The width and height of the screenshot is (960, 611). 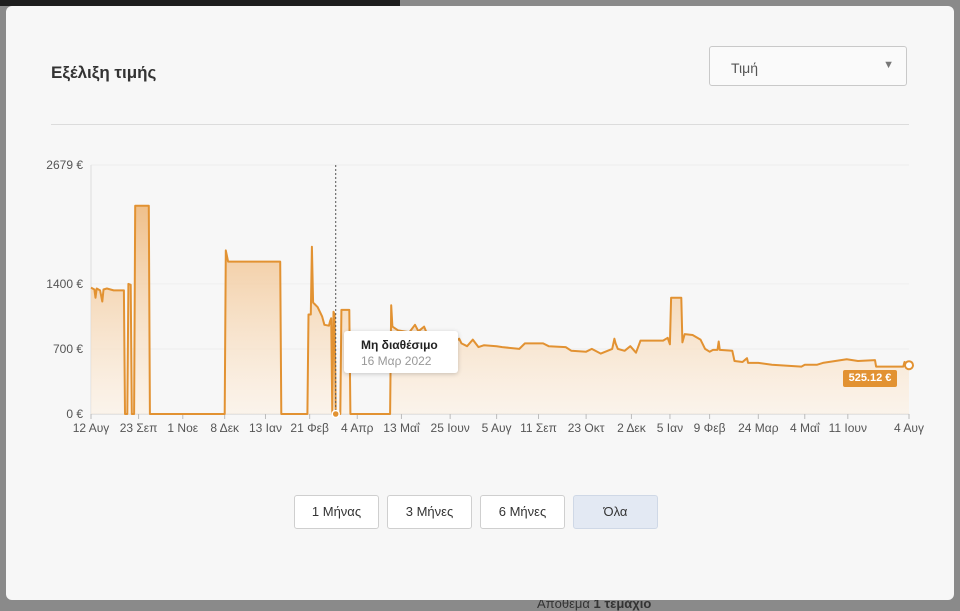 I want to click on y-tick-label: 1400 €, so click(x=64, y=284).